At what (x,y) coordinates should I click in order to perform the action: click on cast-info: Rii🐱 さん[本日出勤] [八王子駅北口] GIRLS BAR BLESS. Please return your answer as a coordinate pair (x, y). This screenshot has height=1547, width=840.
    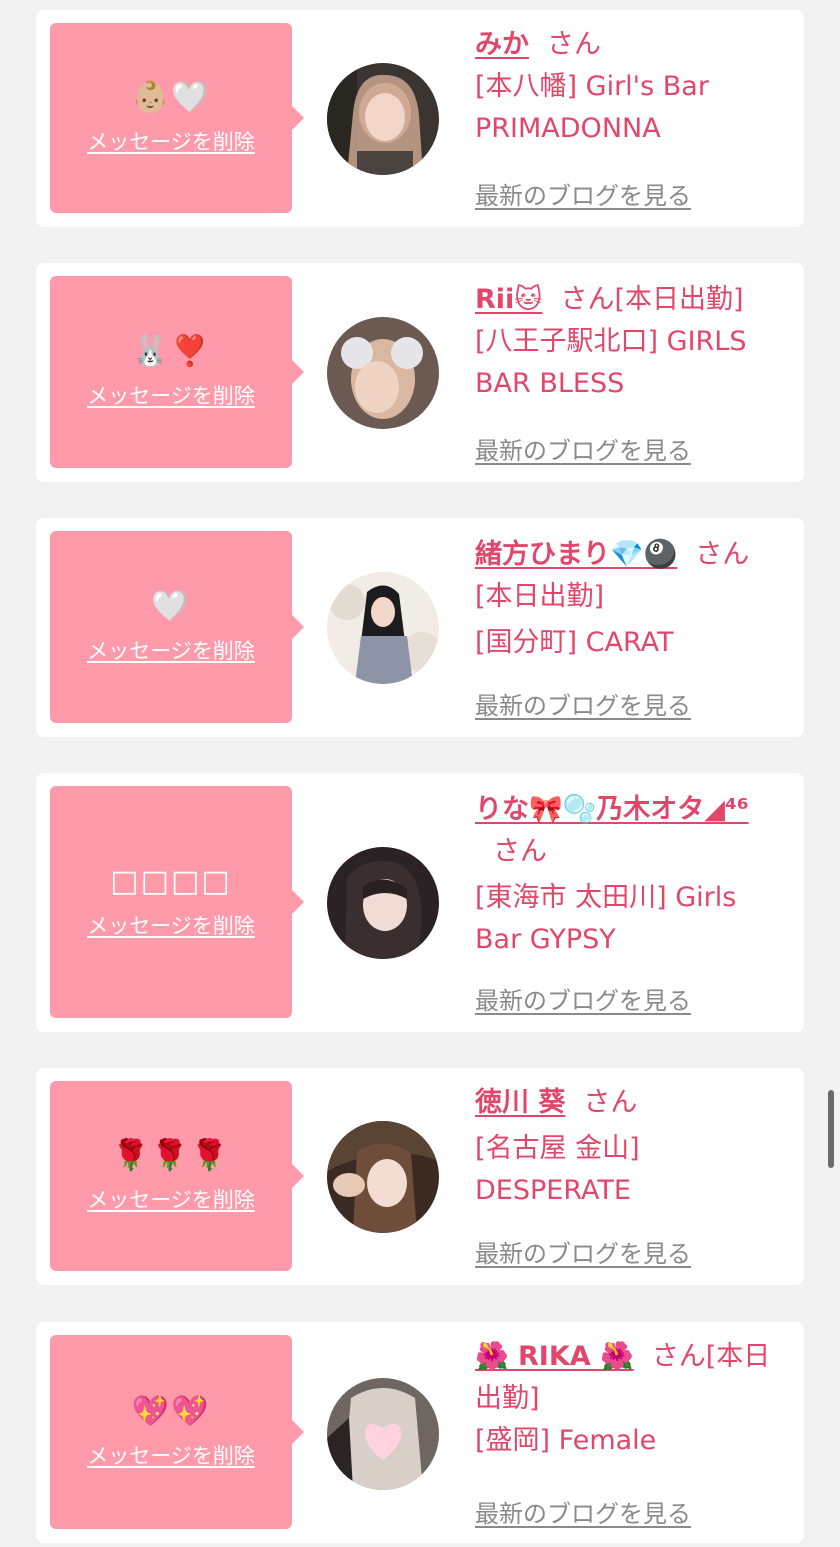
    Looking at the image, I should click on (628, 342).